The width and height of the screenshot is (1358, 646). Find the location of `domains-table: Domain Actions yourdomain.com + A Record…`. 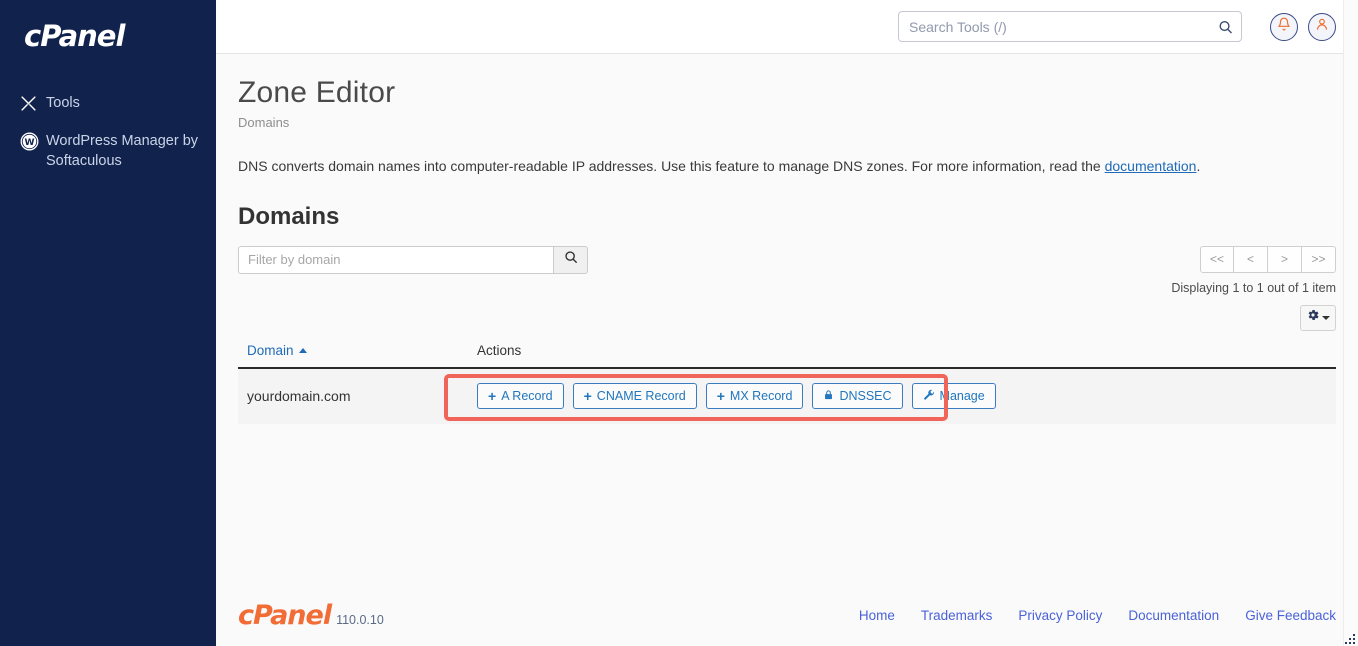

domains-table: Domain Actions yourdomain.com + A Record… is located at coordinates (787, 381).